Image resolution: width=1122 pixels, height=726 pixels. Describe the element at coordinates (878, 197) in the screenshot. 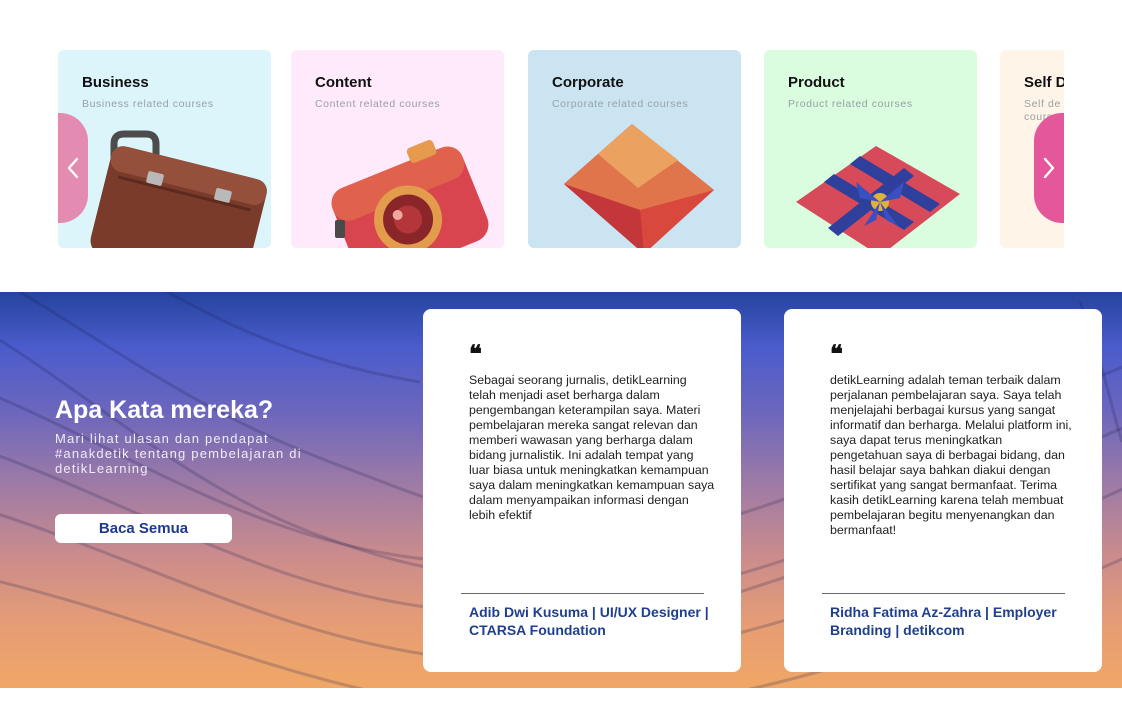

I see `gift-box-icon` at that location.